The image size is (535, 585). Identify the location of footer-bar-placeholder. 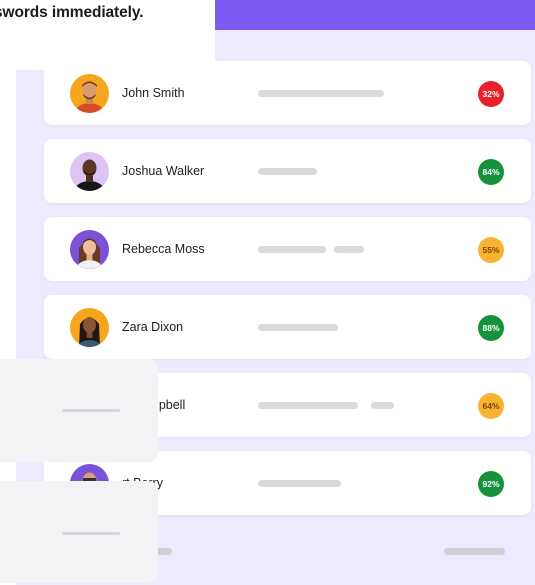
(474, 551).